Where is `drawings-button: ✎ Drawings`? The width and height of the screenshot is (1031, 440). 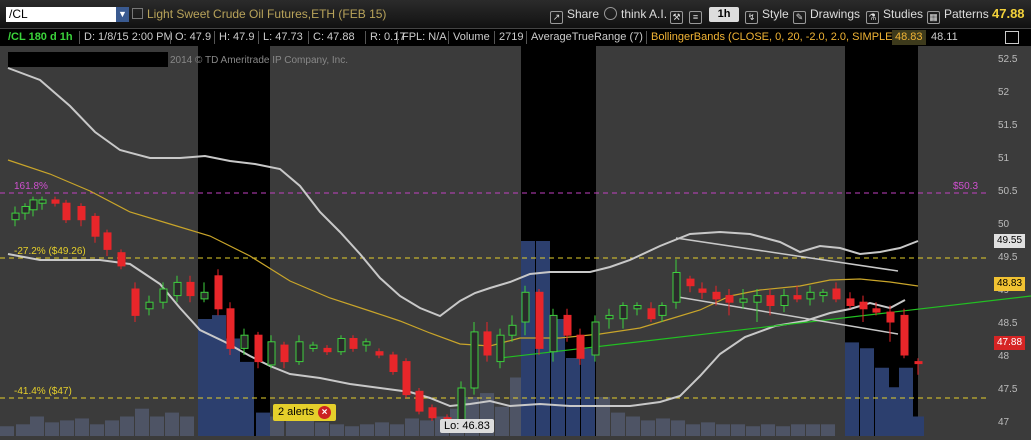
drawings-button: ✎ Drawings is located at coordinates (826, 14).